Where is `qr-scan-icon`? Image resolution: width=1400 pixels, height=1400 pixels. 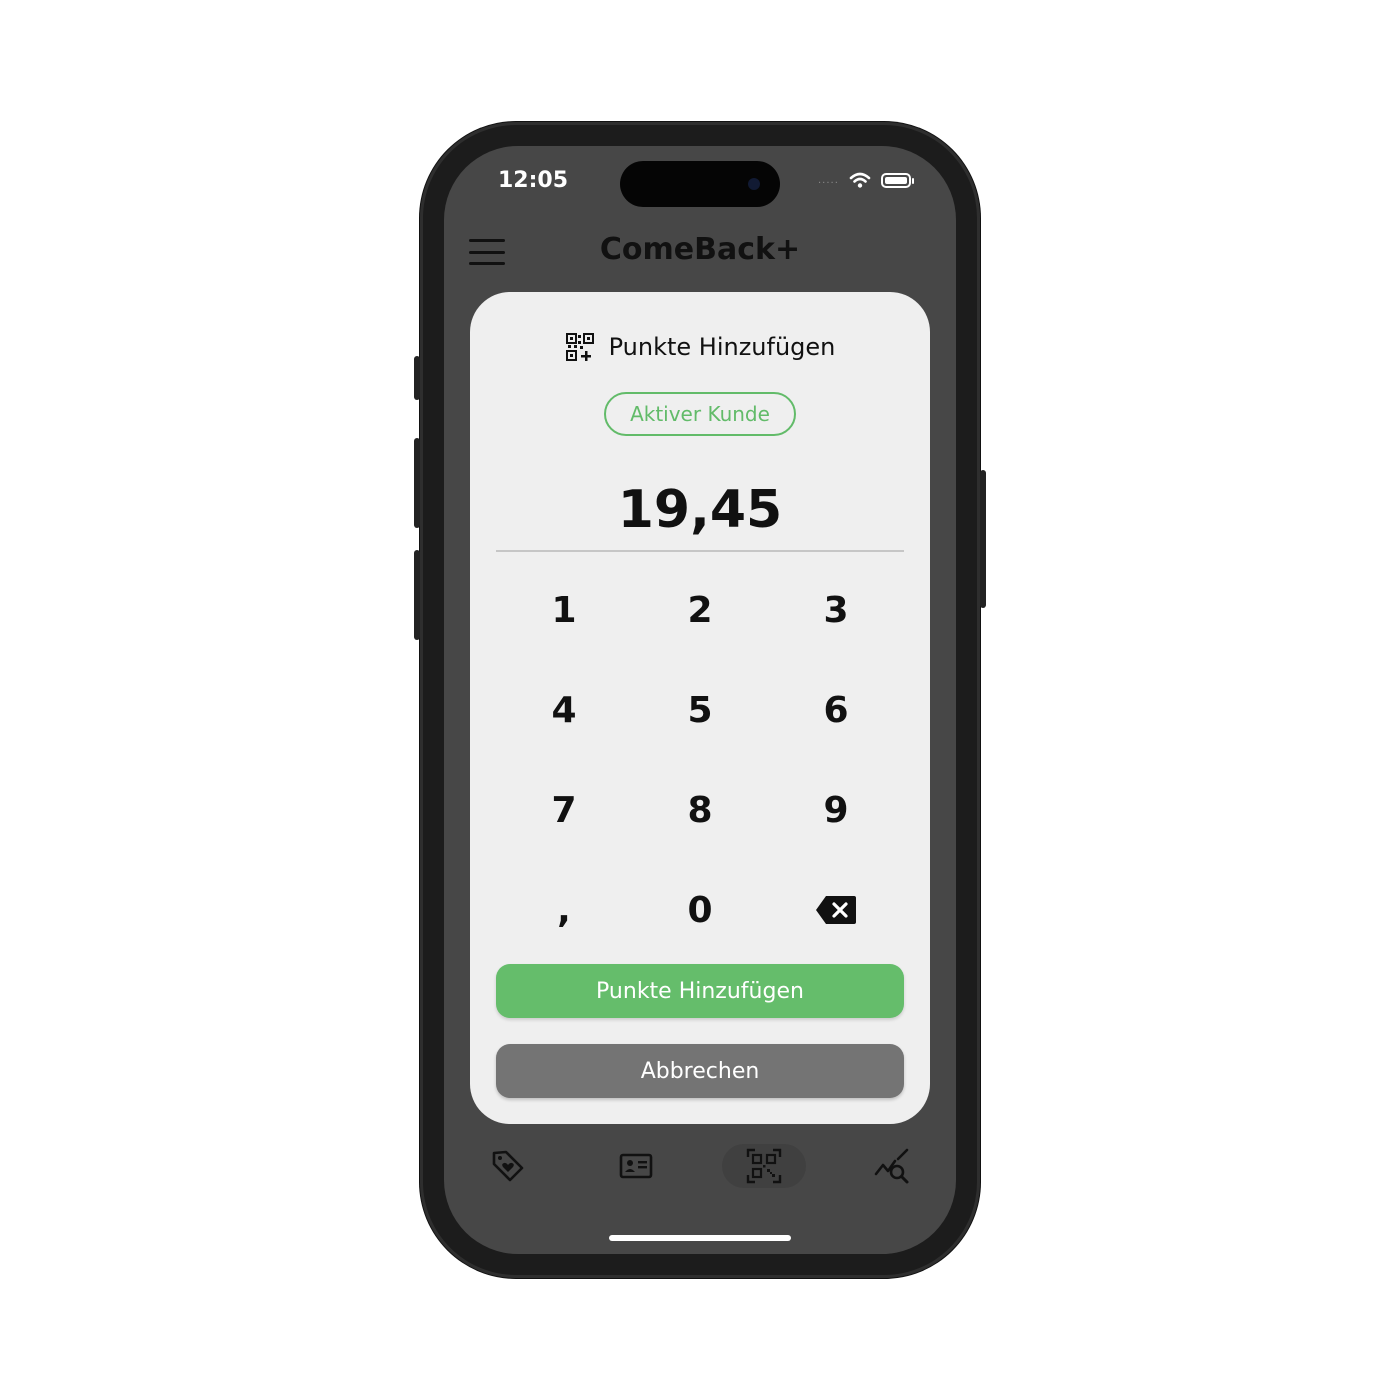
qr-scan-icon is located at coordinates (764, 1166).